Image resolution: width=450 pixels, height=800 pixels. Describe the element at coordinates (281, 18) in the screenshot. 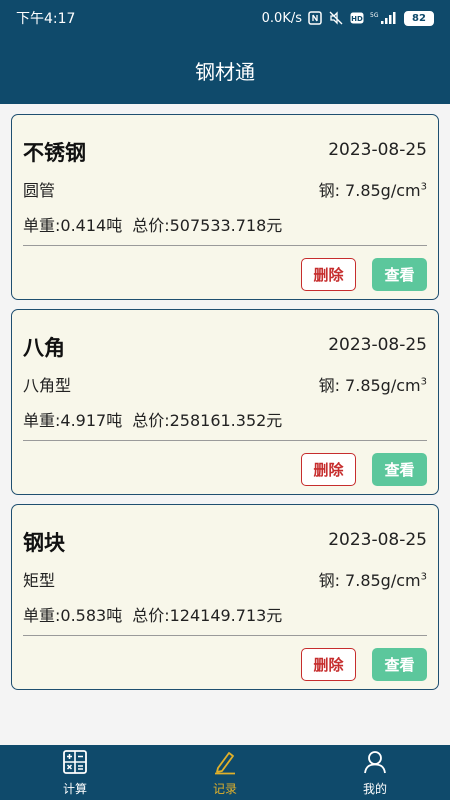

I see `network-speed: 0.0K/s` at that location.